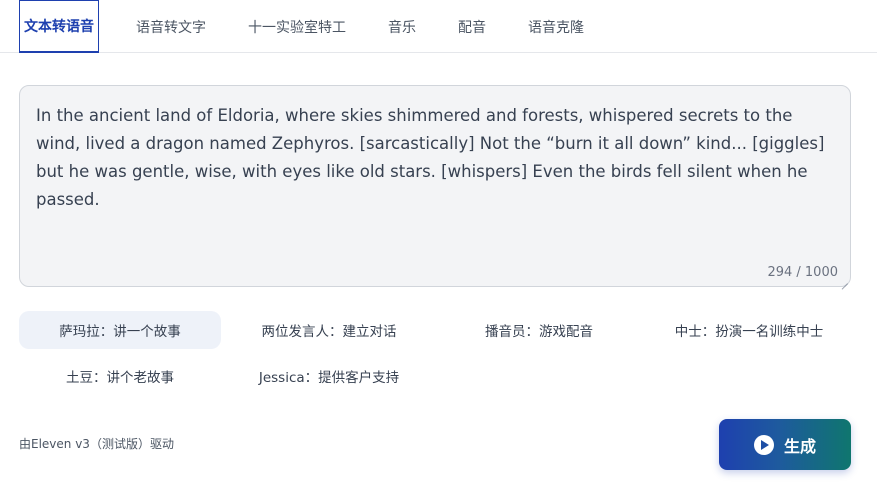  I want to click on preset-label: 土豆：讲个老故事, so click(120, 378).